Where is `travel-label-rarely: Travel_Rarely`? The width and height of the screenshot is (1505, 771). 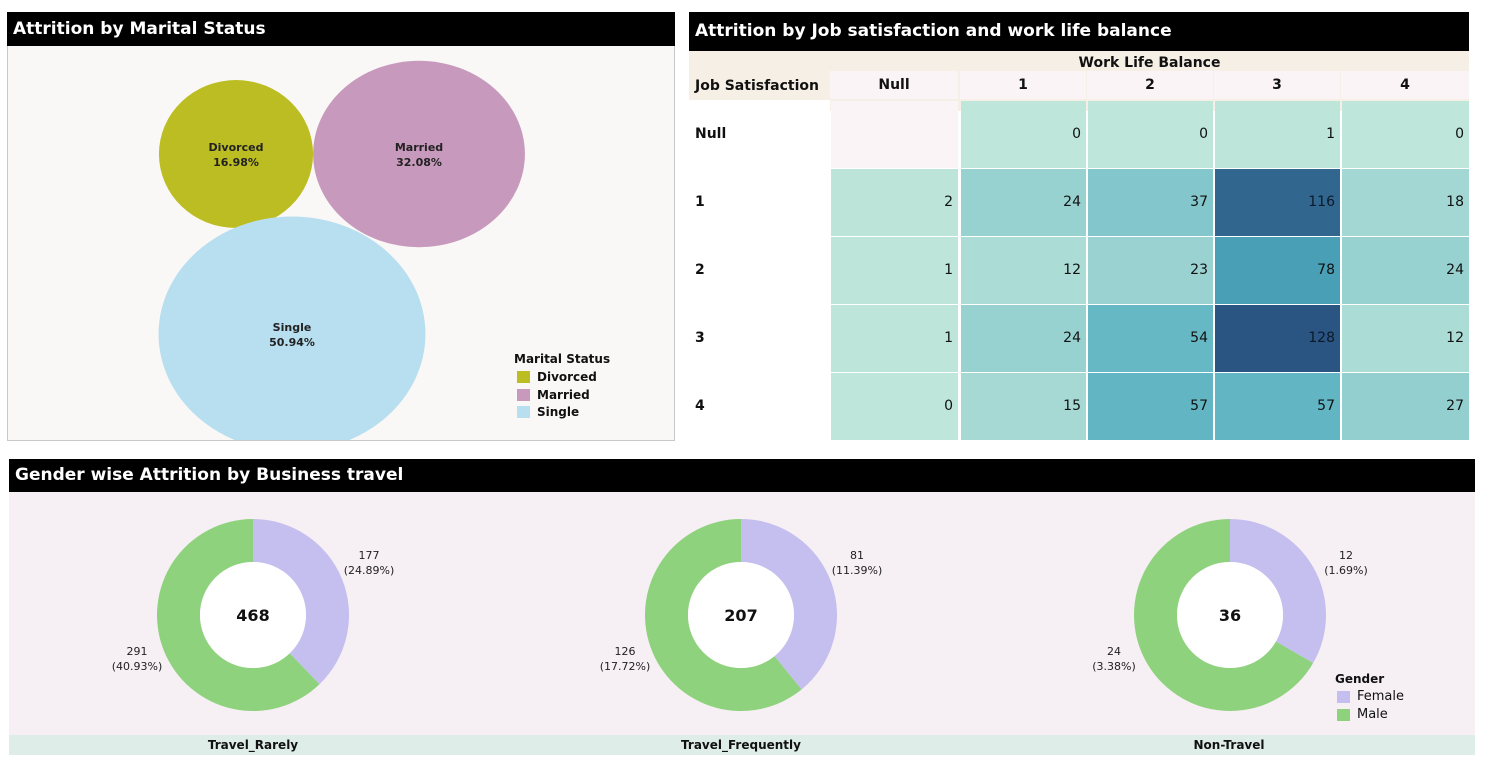
travel-label-rarely: Travel_Rarely is located at coordinates (253, 745).